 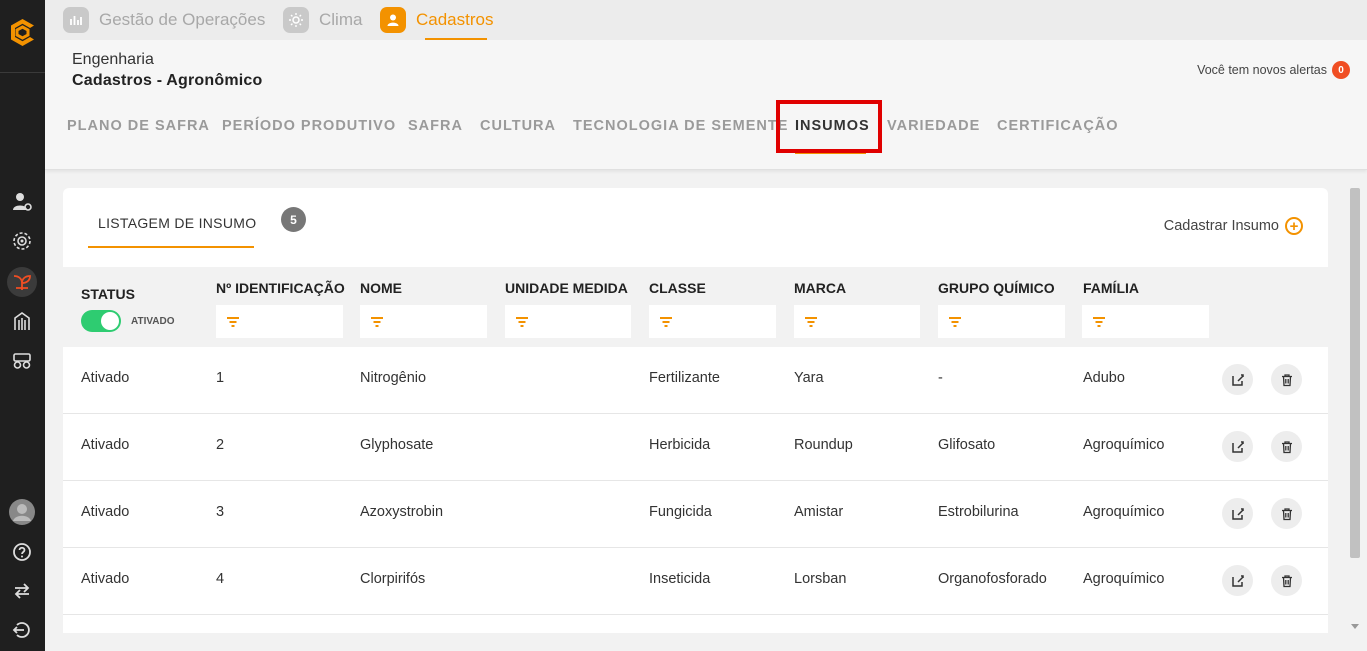 What do you see at coordinates (706, 20) in the screenshot?
I see `top-navigation: Gestão de Operações Clima Cadastros` at bounding box center [706, 20].